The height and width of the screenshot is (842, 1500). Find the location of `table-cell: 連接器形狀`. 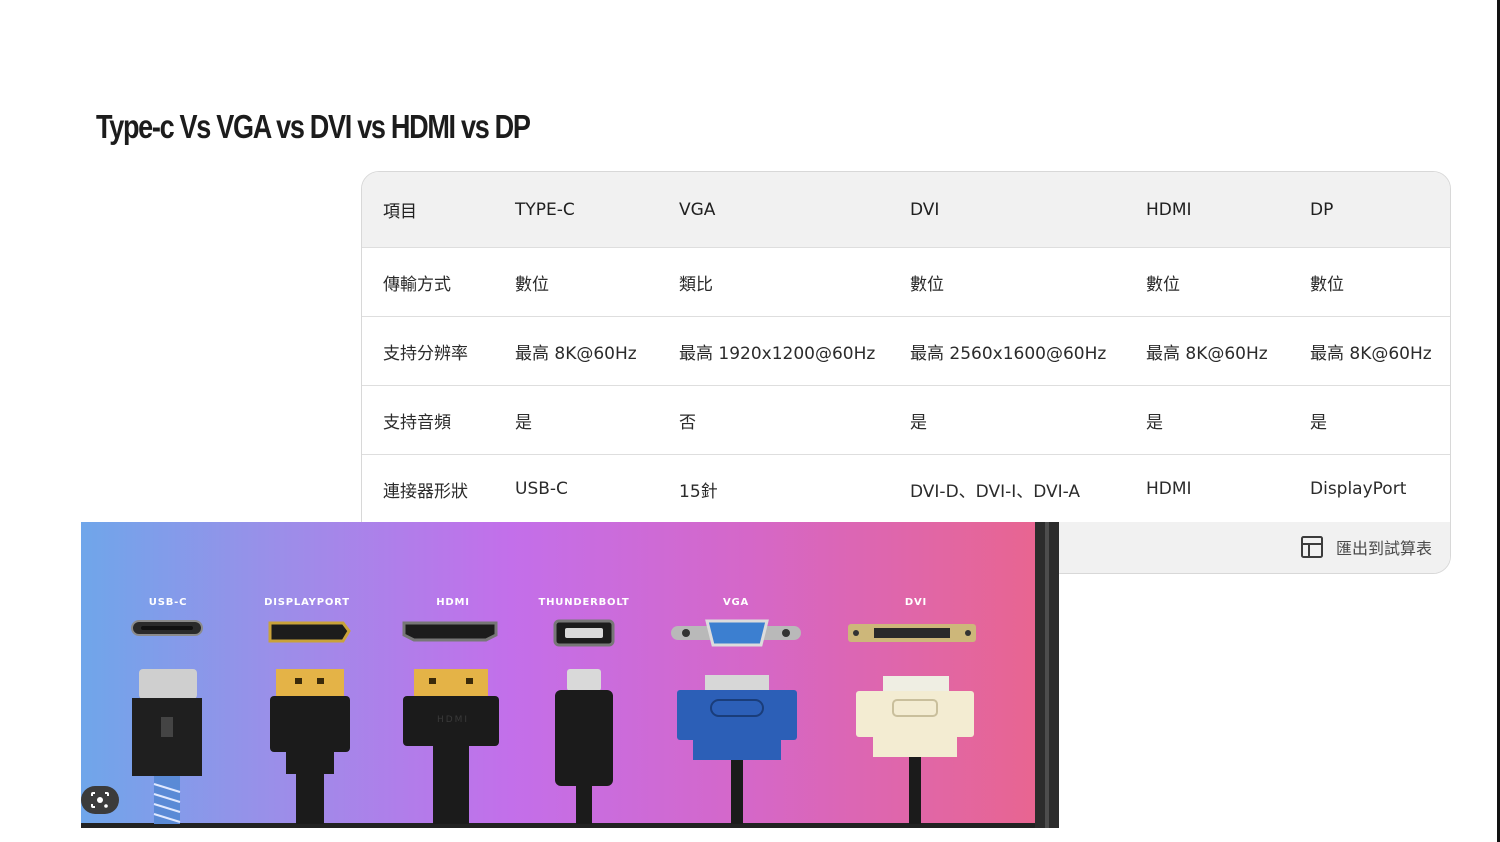

table-cell: 連接器形狀 is located at coordinates (425, 491).